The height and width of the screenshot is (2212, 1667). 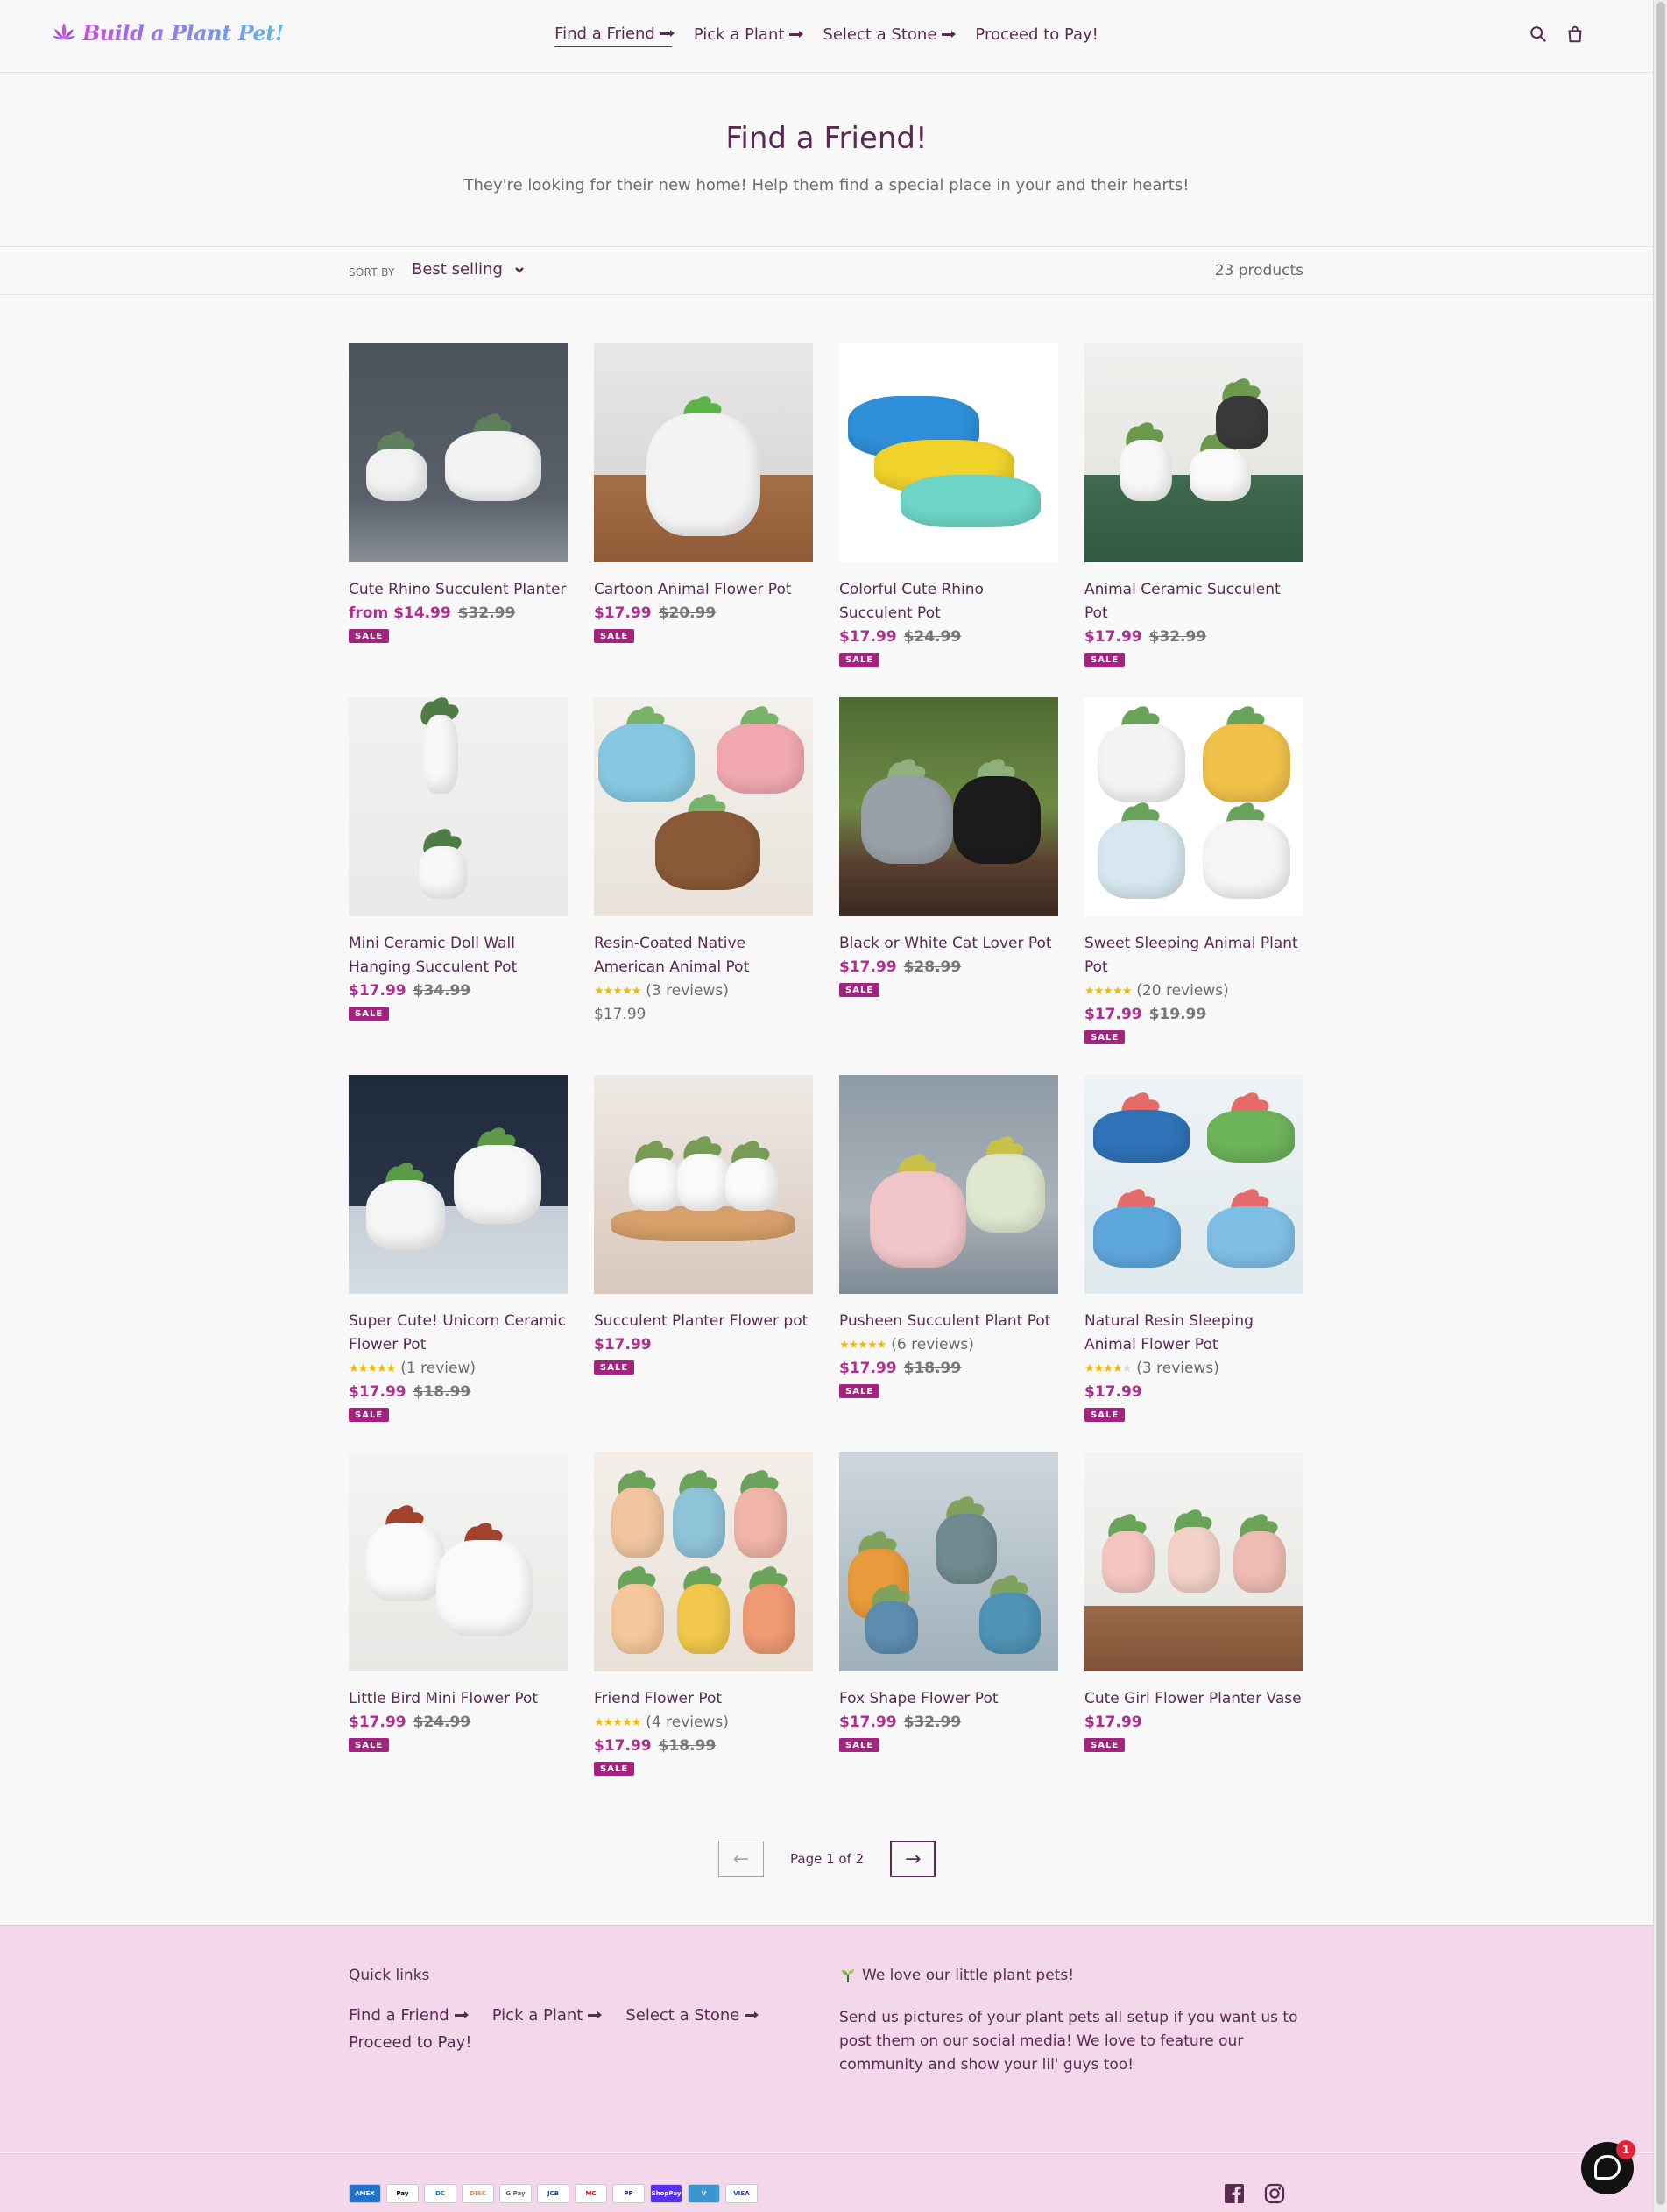 I want to click on product-title: Fox Shape Flower Pot, so click(x=948, y=1699).